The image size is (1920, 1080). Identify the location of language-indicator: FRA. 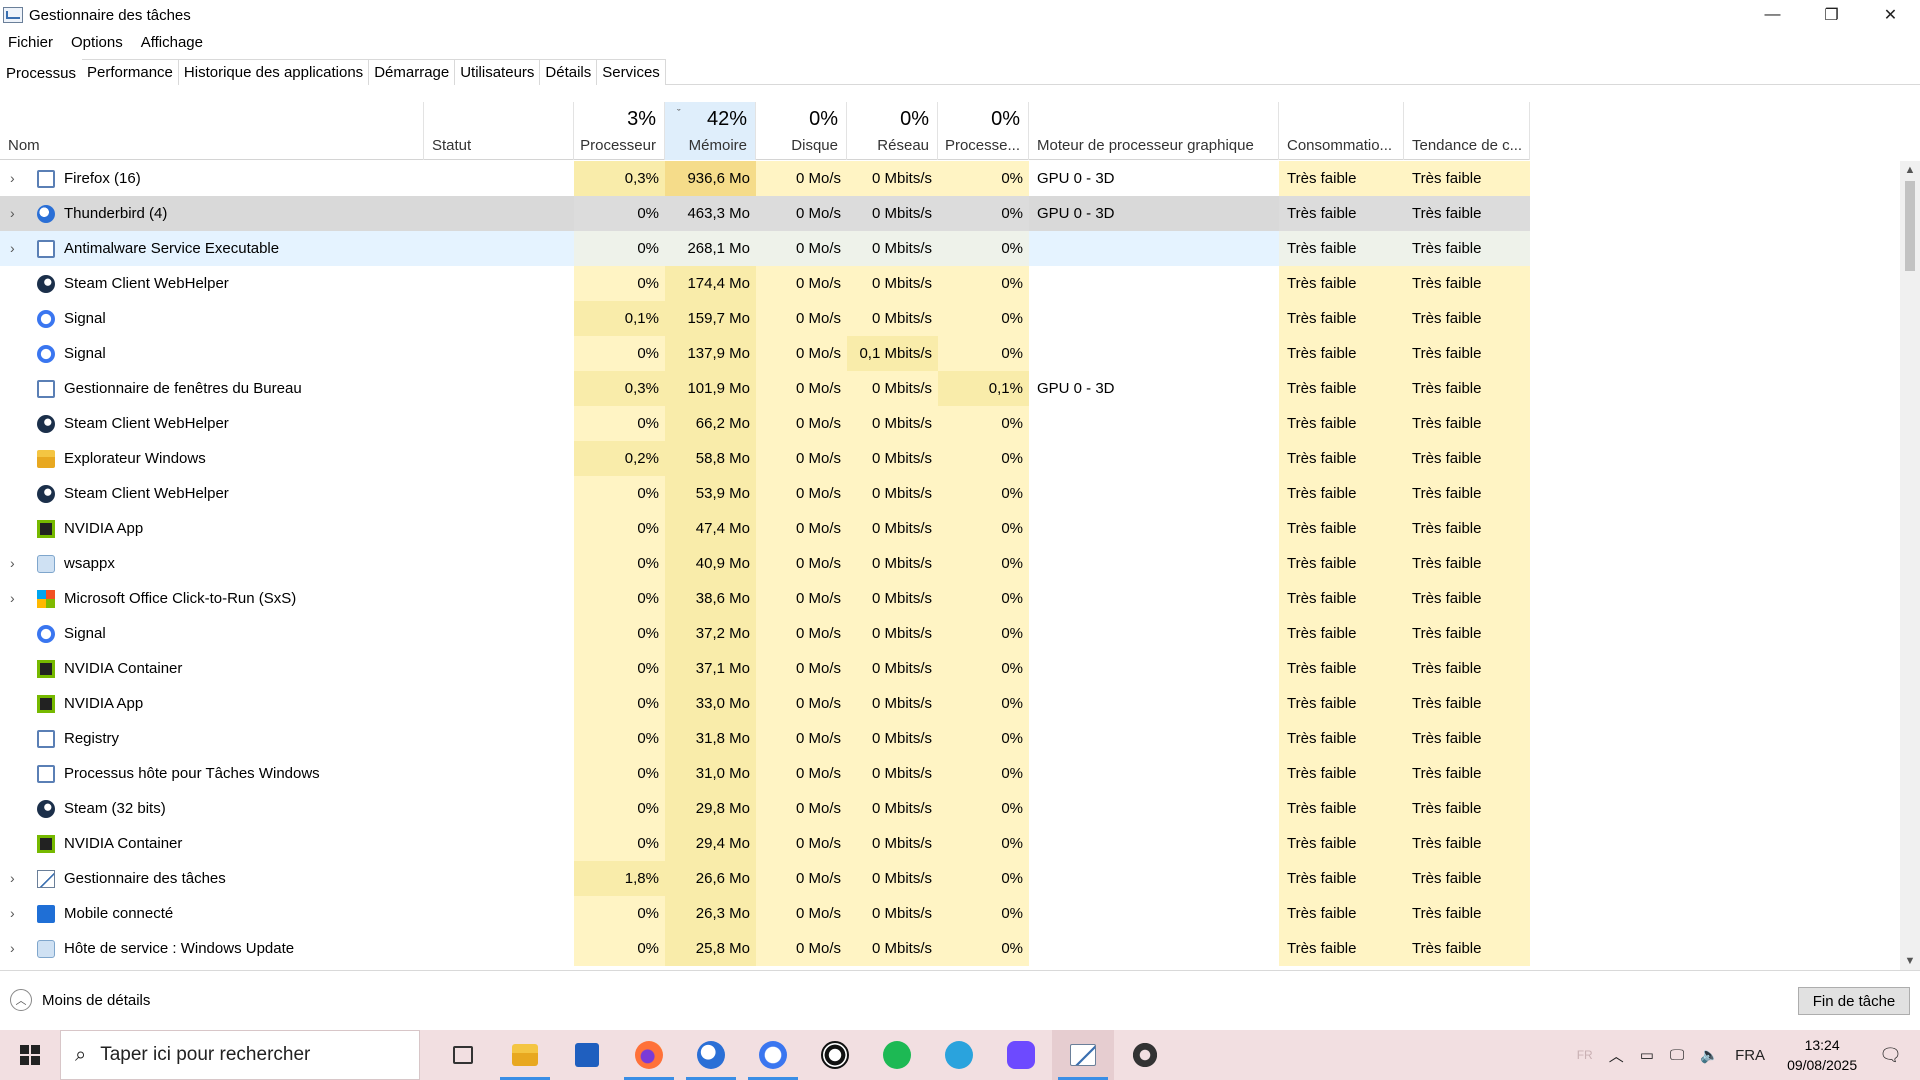
(1750, 1055).